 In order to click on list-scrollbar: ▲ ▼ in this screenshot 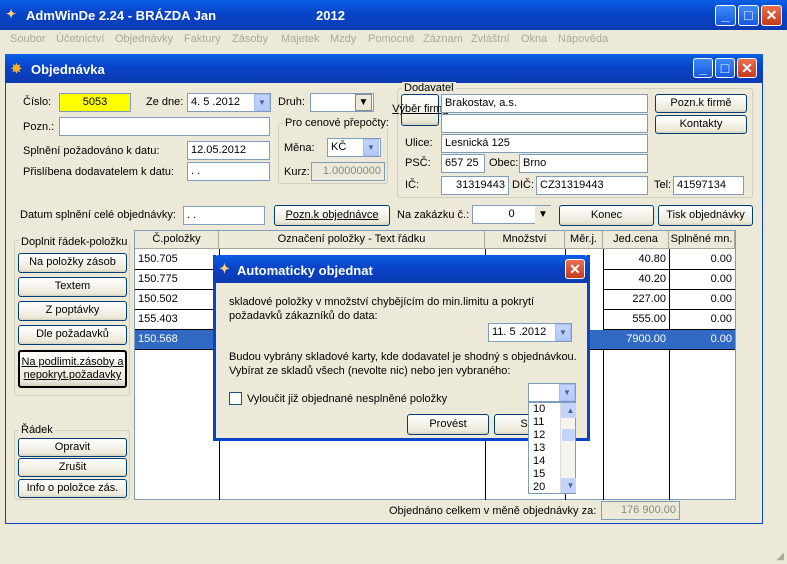, I will do `click(568, 448)`.